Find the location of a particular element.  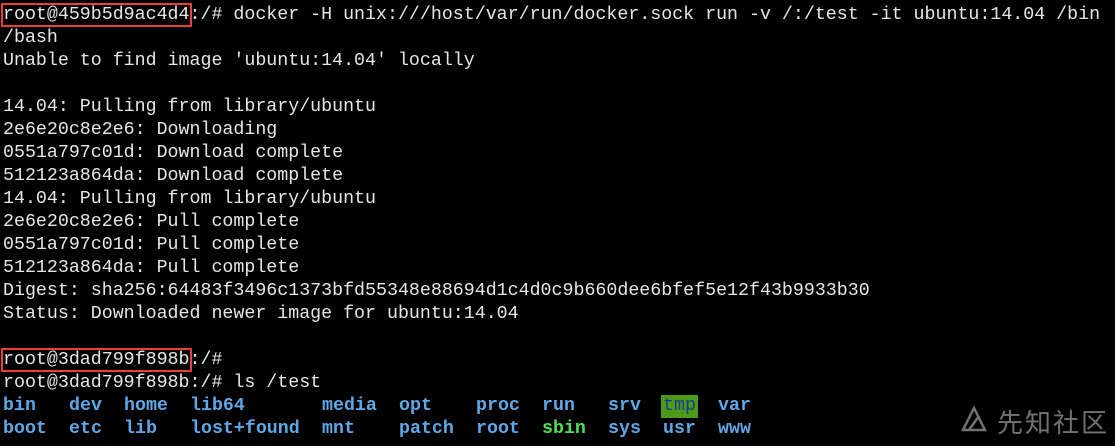

ls-entry-opt: opt is located at coordinates (415, 406).